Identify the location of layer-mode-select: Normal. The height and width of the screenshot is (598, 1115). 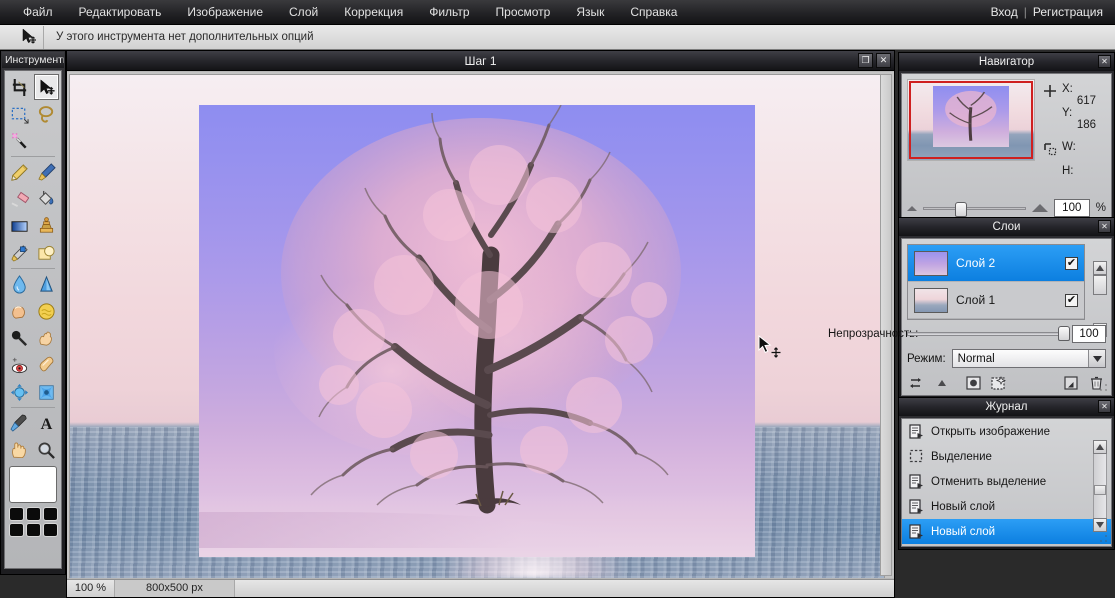
(1028, 358).